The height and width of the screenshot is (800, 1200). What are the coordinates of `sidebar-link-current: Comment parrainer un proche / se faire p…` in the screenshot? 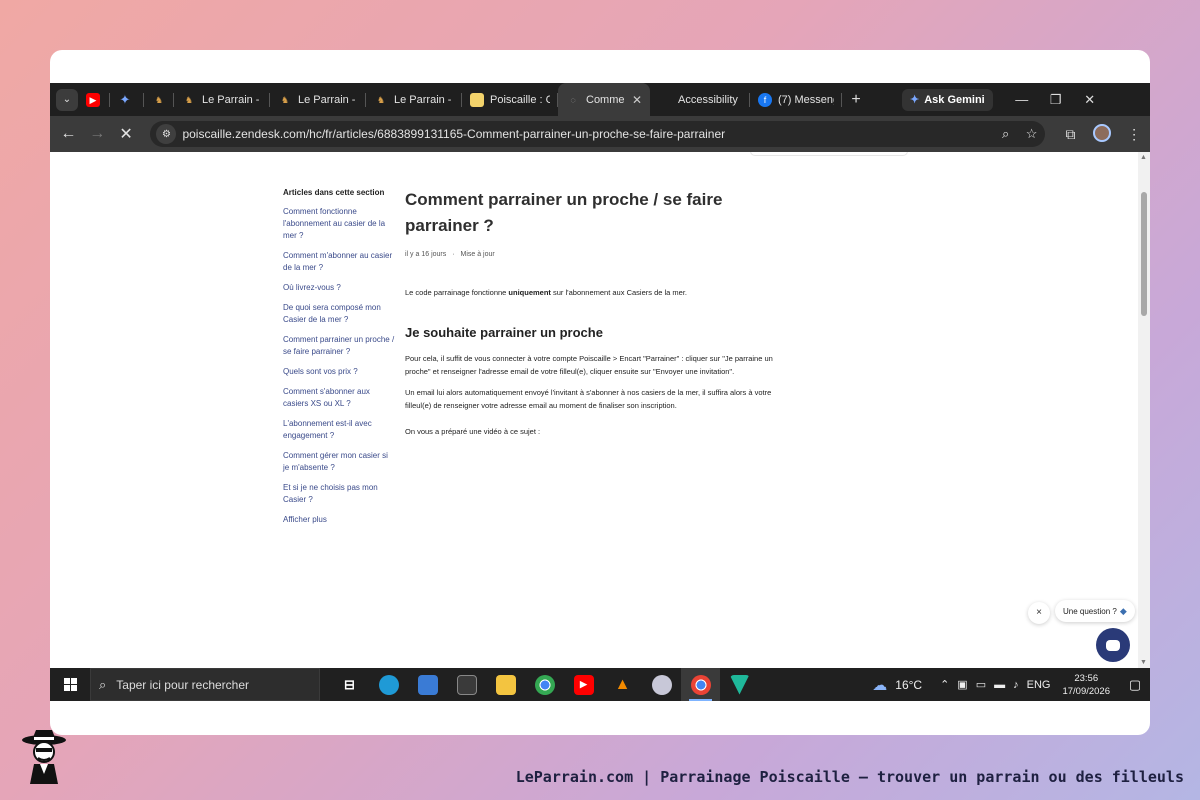 It's located at (339, 346).